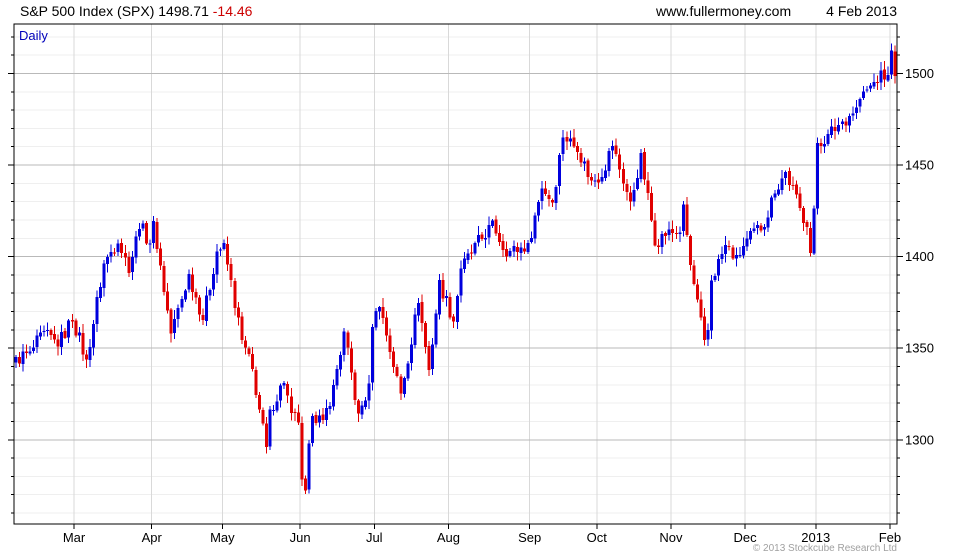 The height and width of the screenshot is (560, 980). What do you see at coordinates (919, 256) in the screenshot?
I see `y-axis-label: 1400` at bounding box center [919, 256].